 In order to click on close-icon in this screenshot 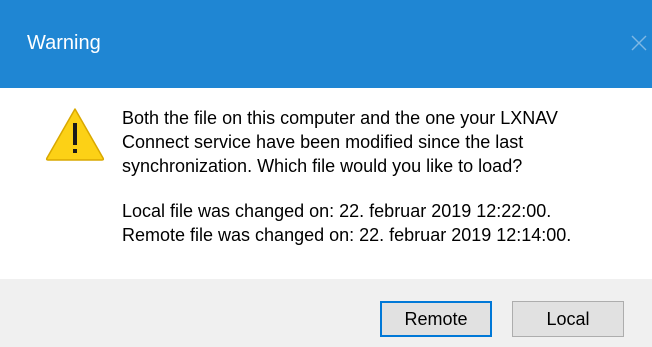, I will do `click(639, 43)`.